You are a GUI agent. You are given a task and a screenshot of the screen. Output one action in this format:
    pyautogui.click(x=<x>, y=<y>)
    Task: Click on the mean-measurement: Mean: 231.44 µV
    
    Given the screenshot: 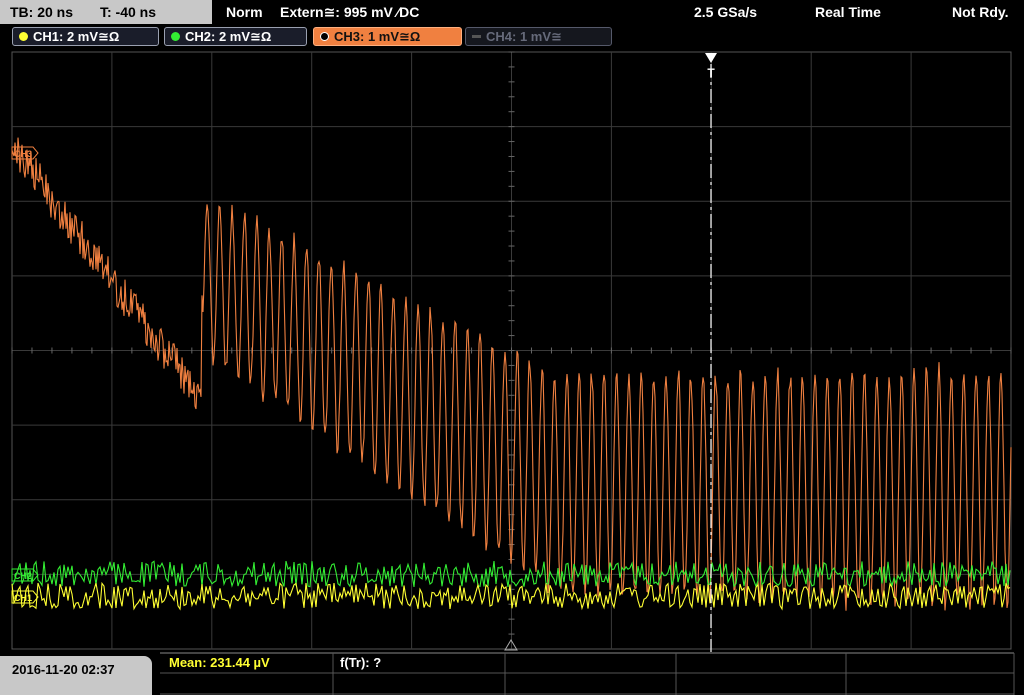 What is the action you would take?
    pyautogui.click(x=219, y=662)
    